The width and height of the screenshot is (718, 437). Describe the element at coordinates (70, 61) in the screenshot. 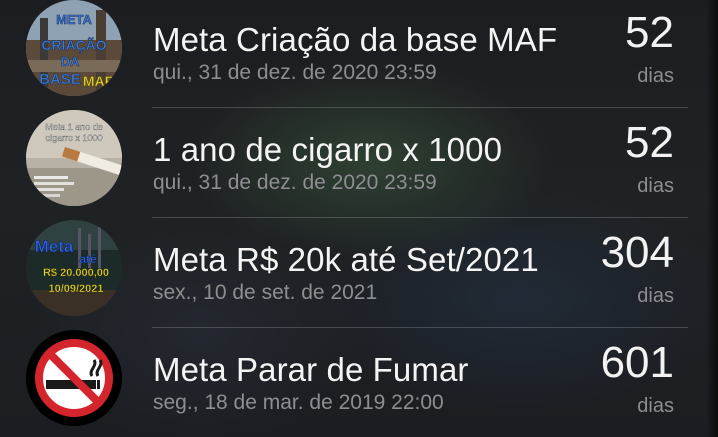

I see `svg-text: DA` at that location.